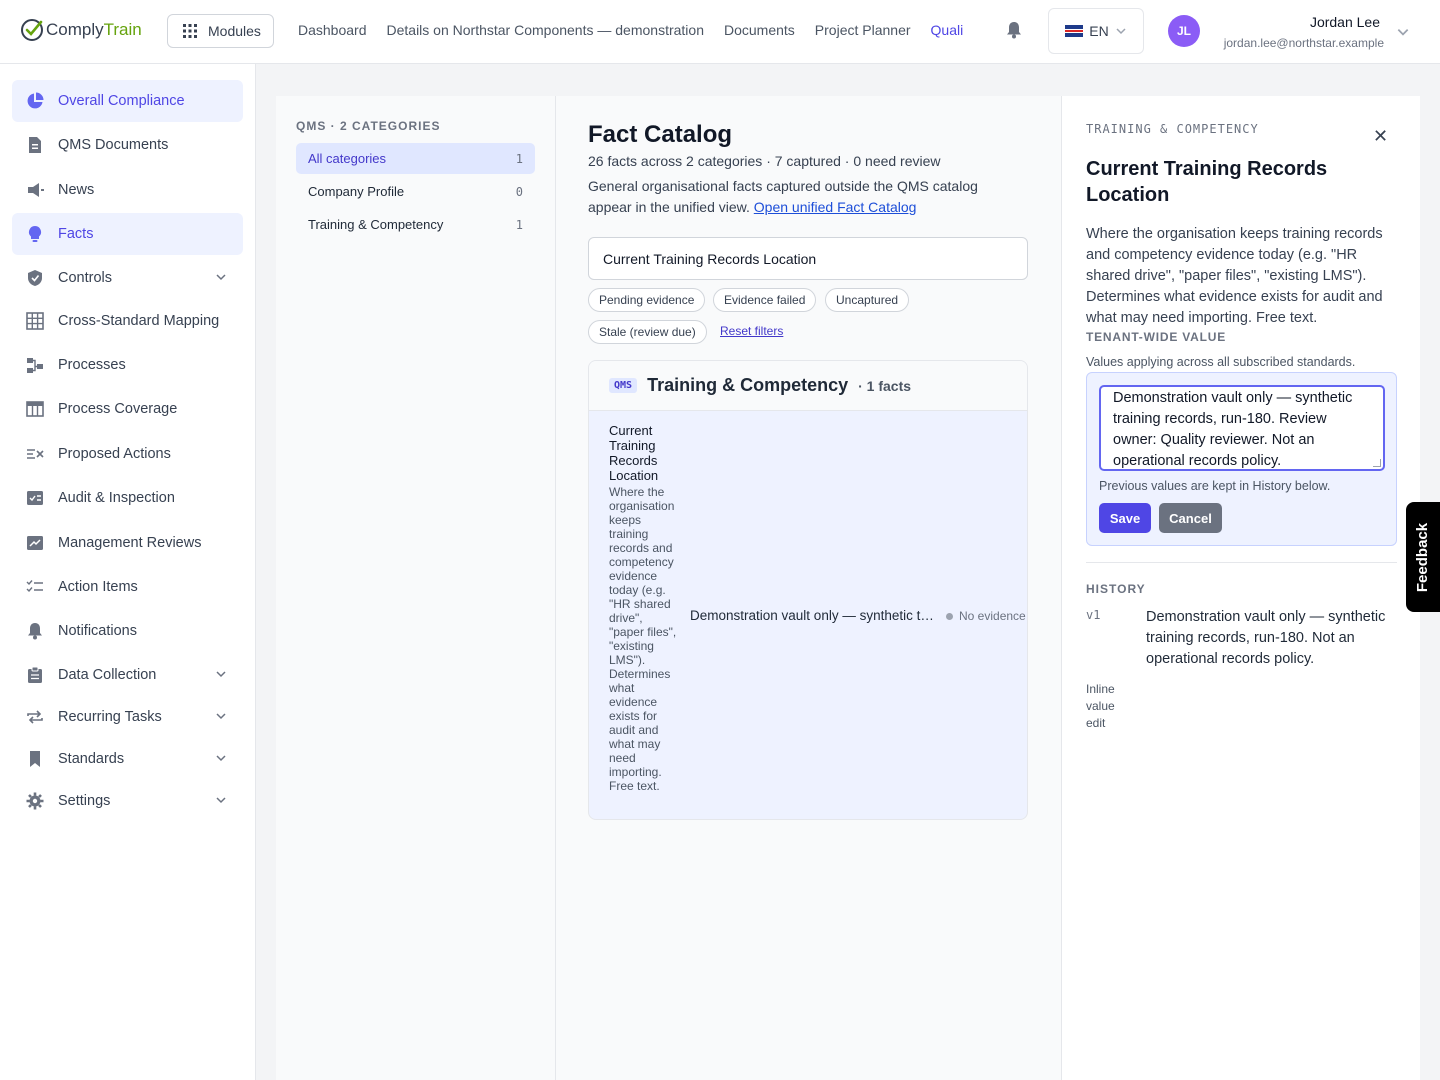 The height and width of the screenshot is (1080, 1440). What do you see at coordinates (35, 145) in the screenshot?
I see `document-icon` at bounding box center [35, 145].